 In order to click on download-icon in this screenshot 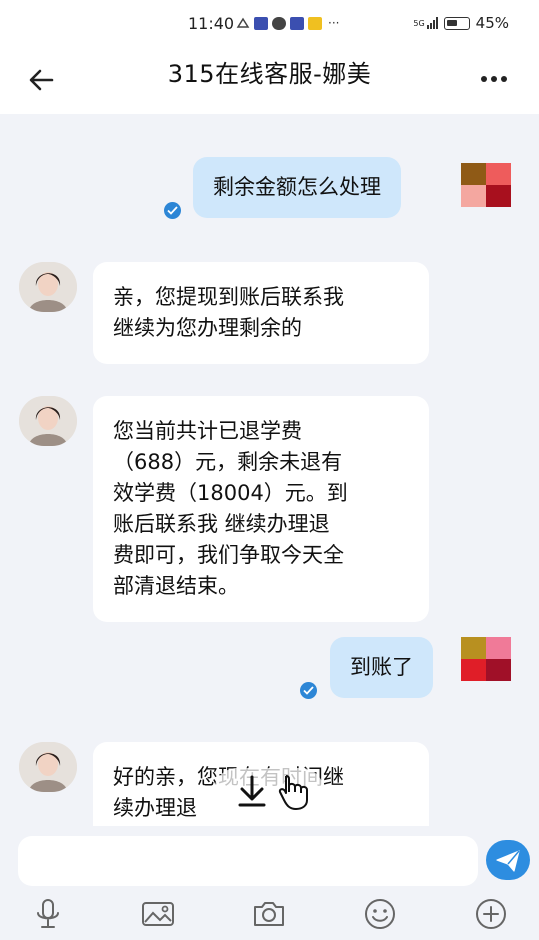, I will do `click(252, 791)`.